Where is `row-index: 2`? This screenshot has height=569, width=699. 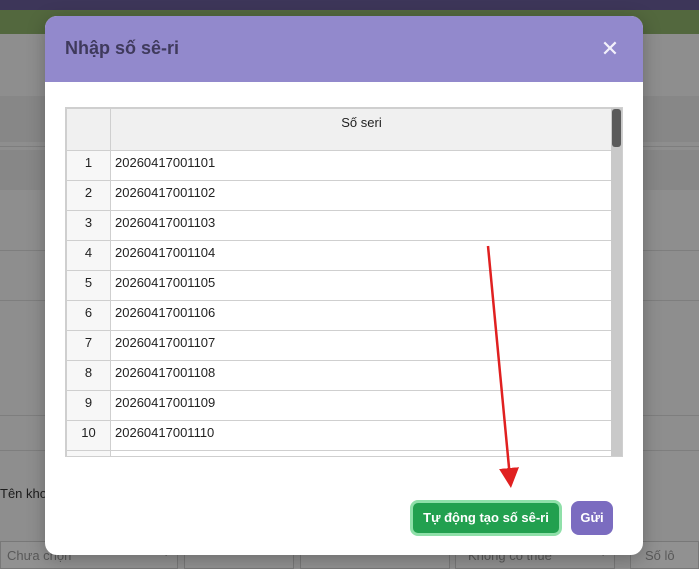
row-index: 2 is located at coordinates (88, 195).